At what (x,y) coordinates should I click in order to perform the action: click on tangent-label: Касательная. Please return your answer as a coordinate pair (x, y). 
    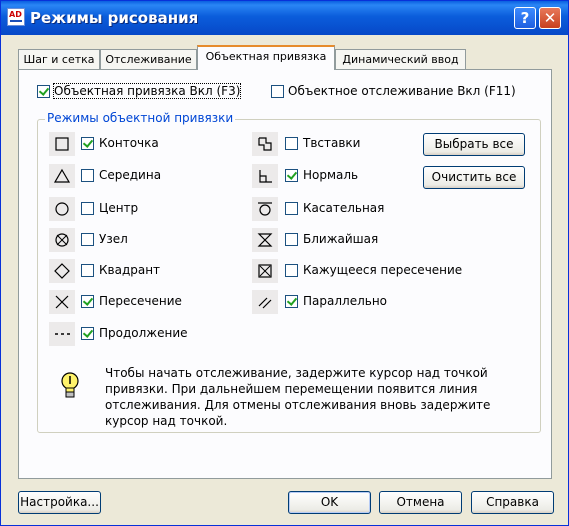
    Looking at the image, I should click on (343, 208).